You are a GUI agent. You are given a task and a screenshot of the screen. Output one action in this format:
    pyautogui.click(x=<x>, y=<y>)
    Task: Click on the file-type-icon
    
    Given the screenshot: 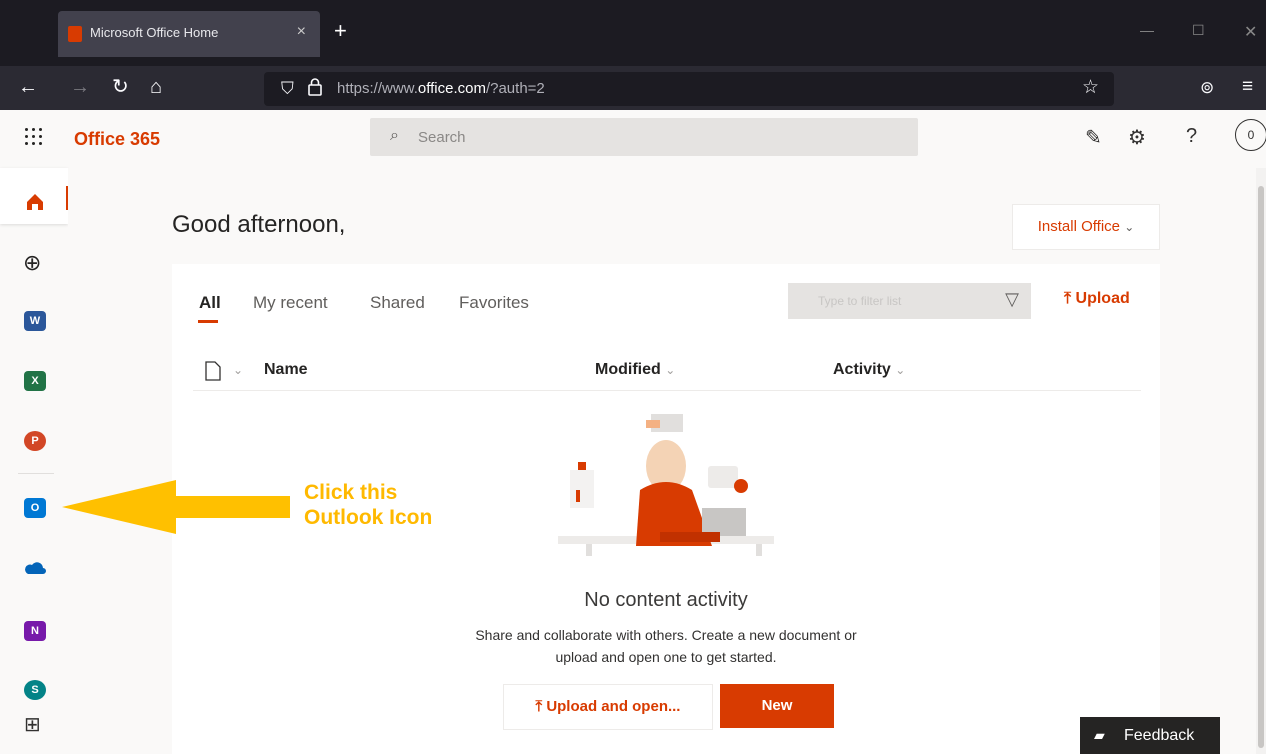 What is the action you would take?
    pyautogui.click(x=213, y=373)
    